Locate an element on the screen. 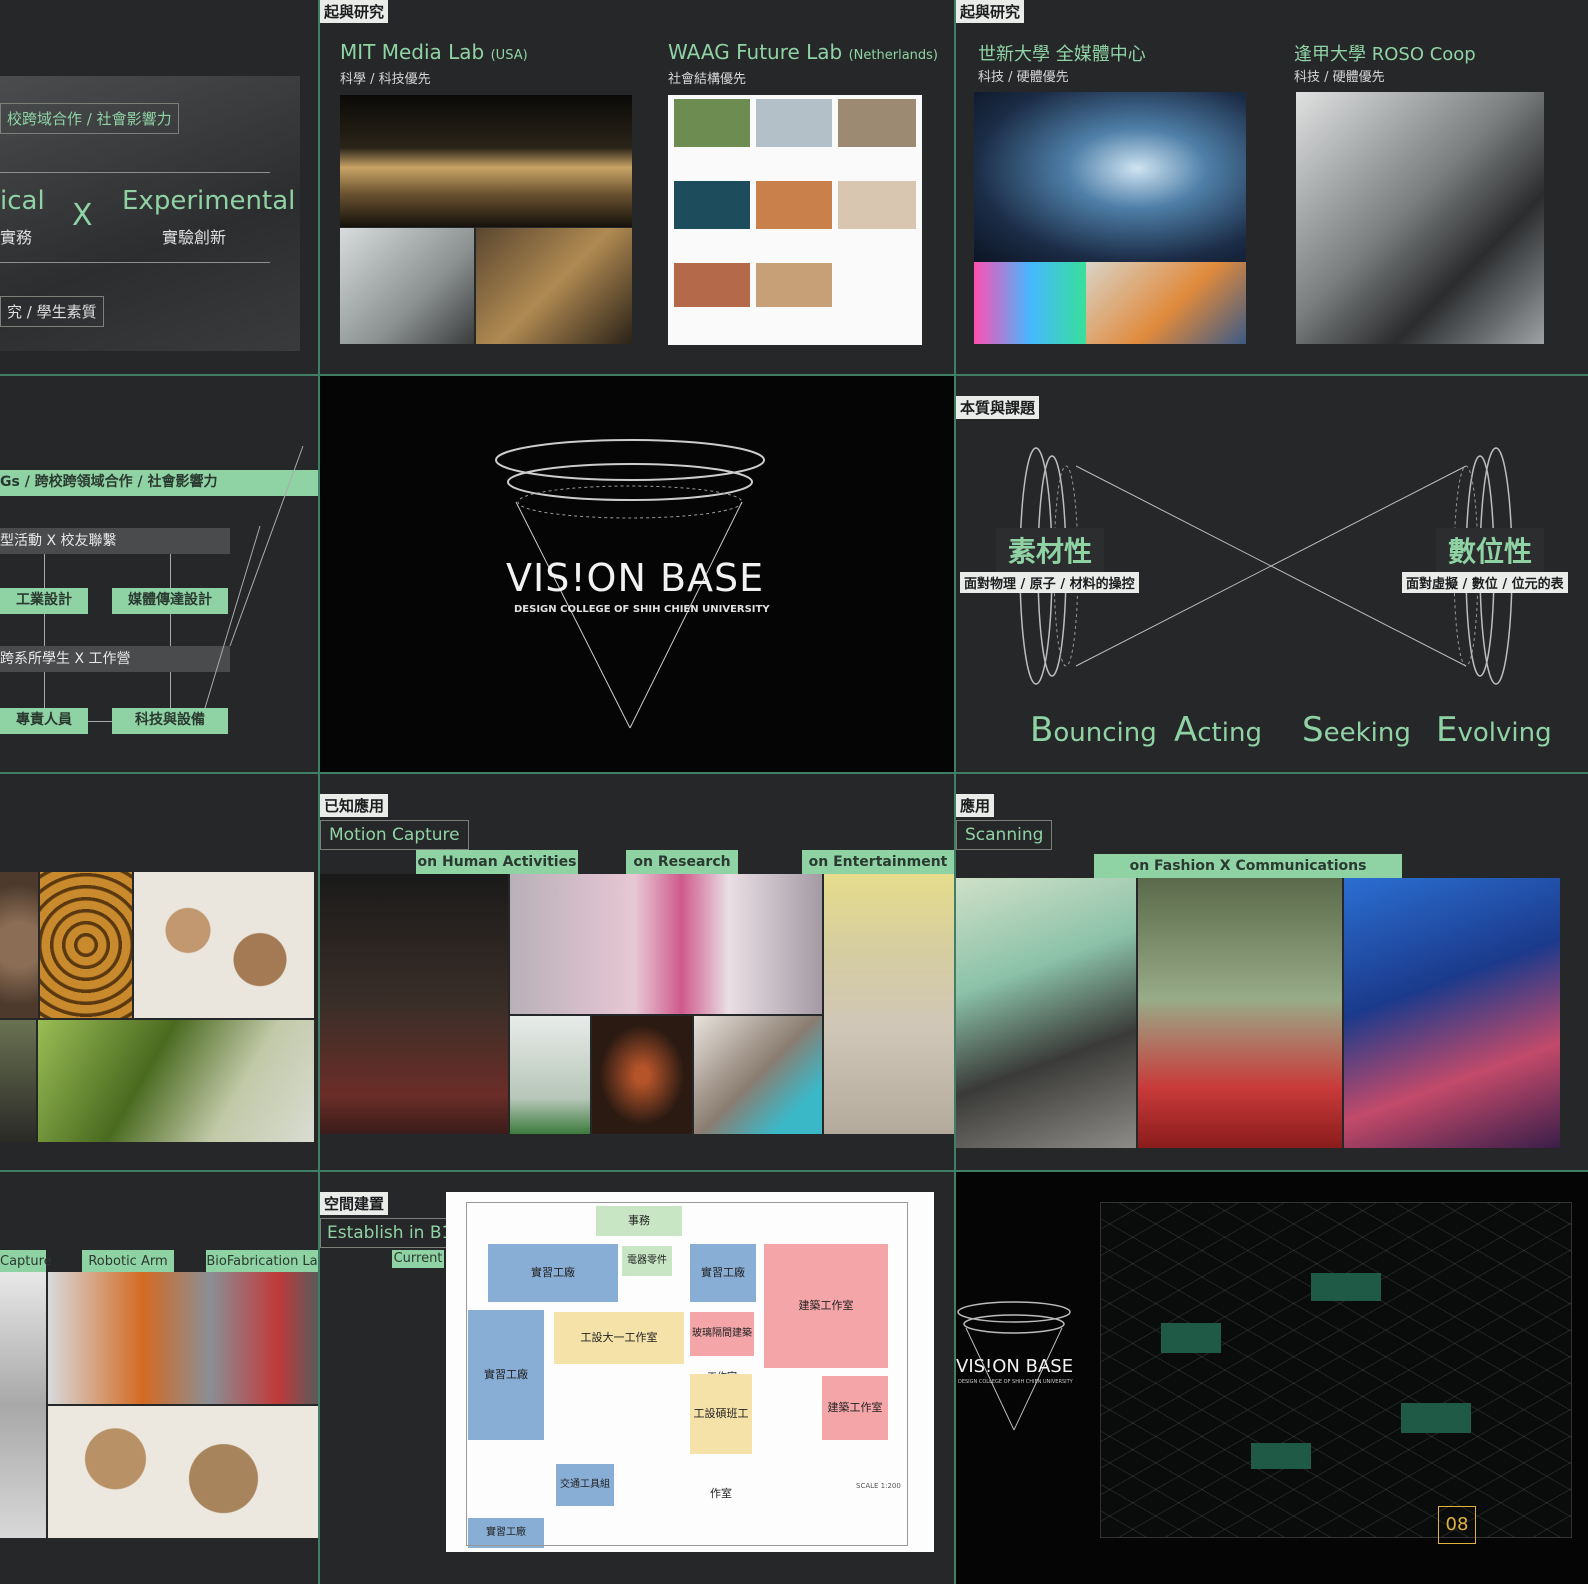 This screenshot has width=1588, height=1584. page-number-badge: 08 is located at coordinates (1457, 1525).